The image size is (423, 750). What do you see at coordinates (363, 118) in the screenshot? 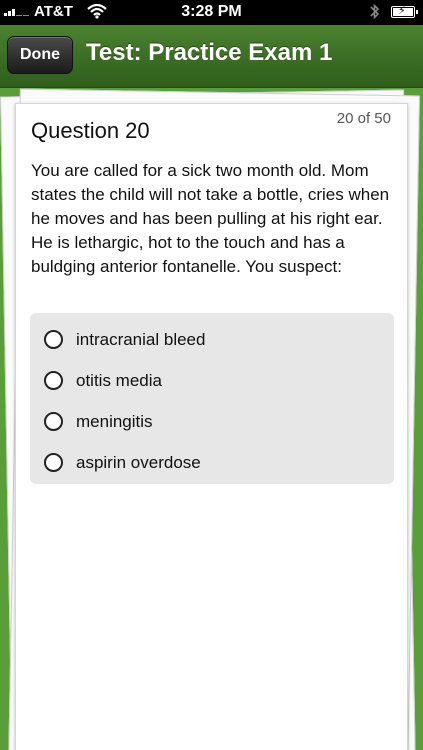
I see `question-counter: 20 of 50` at bounding box center [363, 118].